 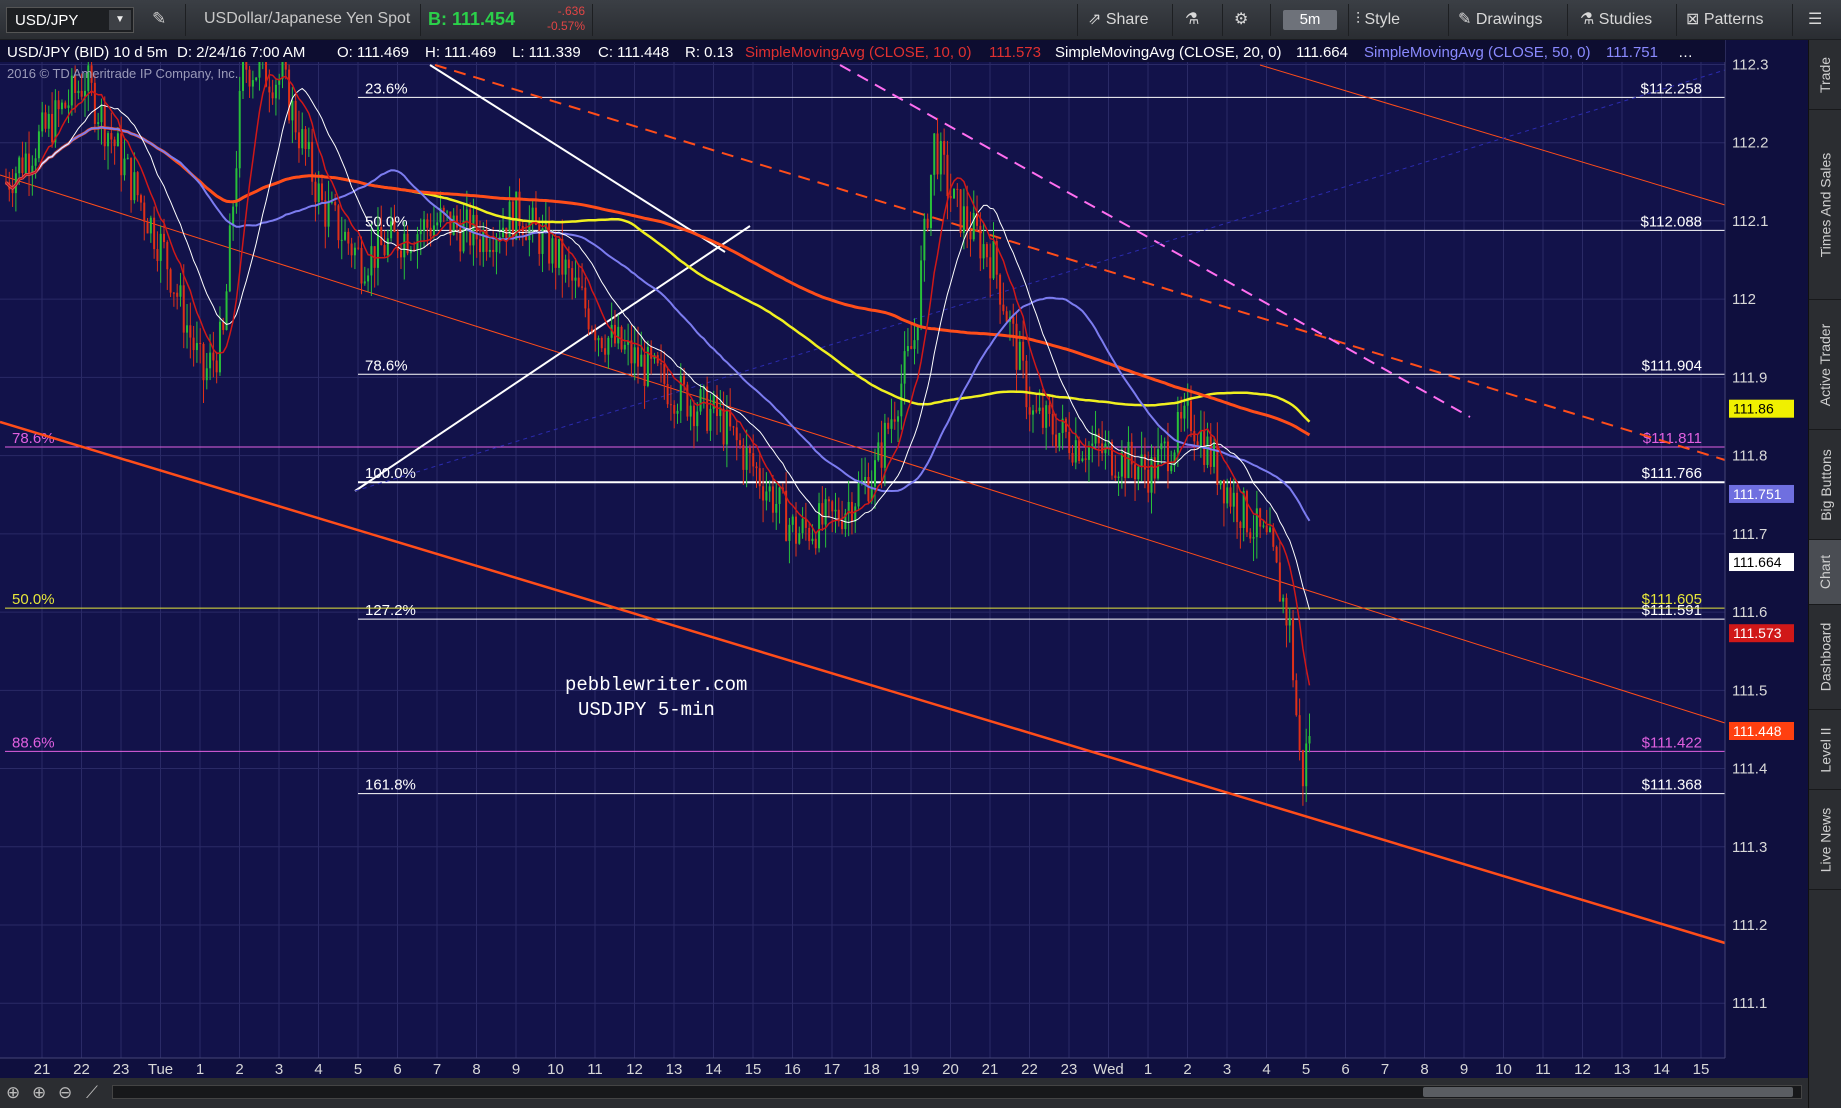 What do you see at coordinates (1825, 572) in the screenshot?
I see `tab-chart: Chart` at bounding box center [1825, 572].